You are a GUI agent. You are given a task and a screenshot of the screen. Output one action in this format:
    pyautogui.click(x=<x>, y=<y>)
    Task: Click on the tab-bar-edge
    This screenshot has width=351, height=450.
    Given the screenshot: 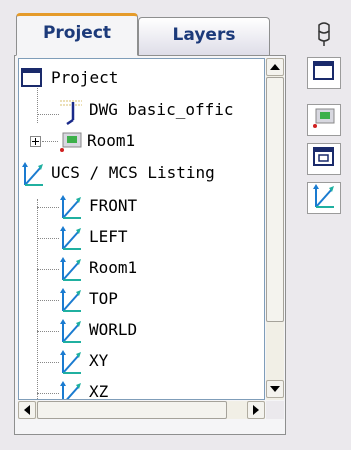 What is the action you would take?
    pyautogui.click(x=274, y=40)
    